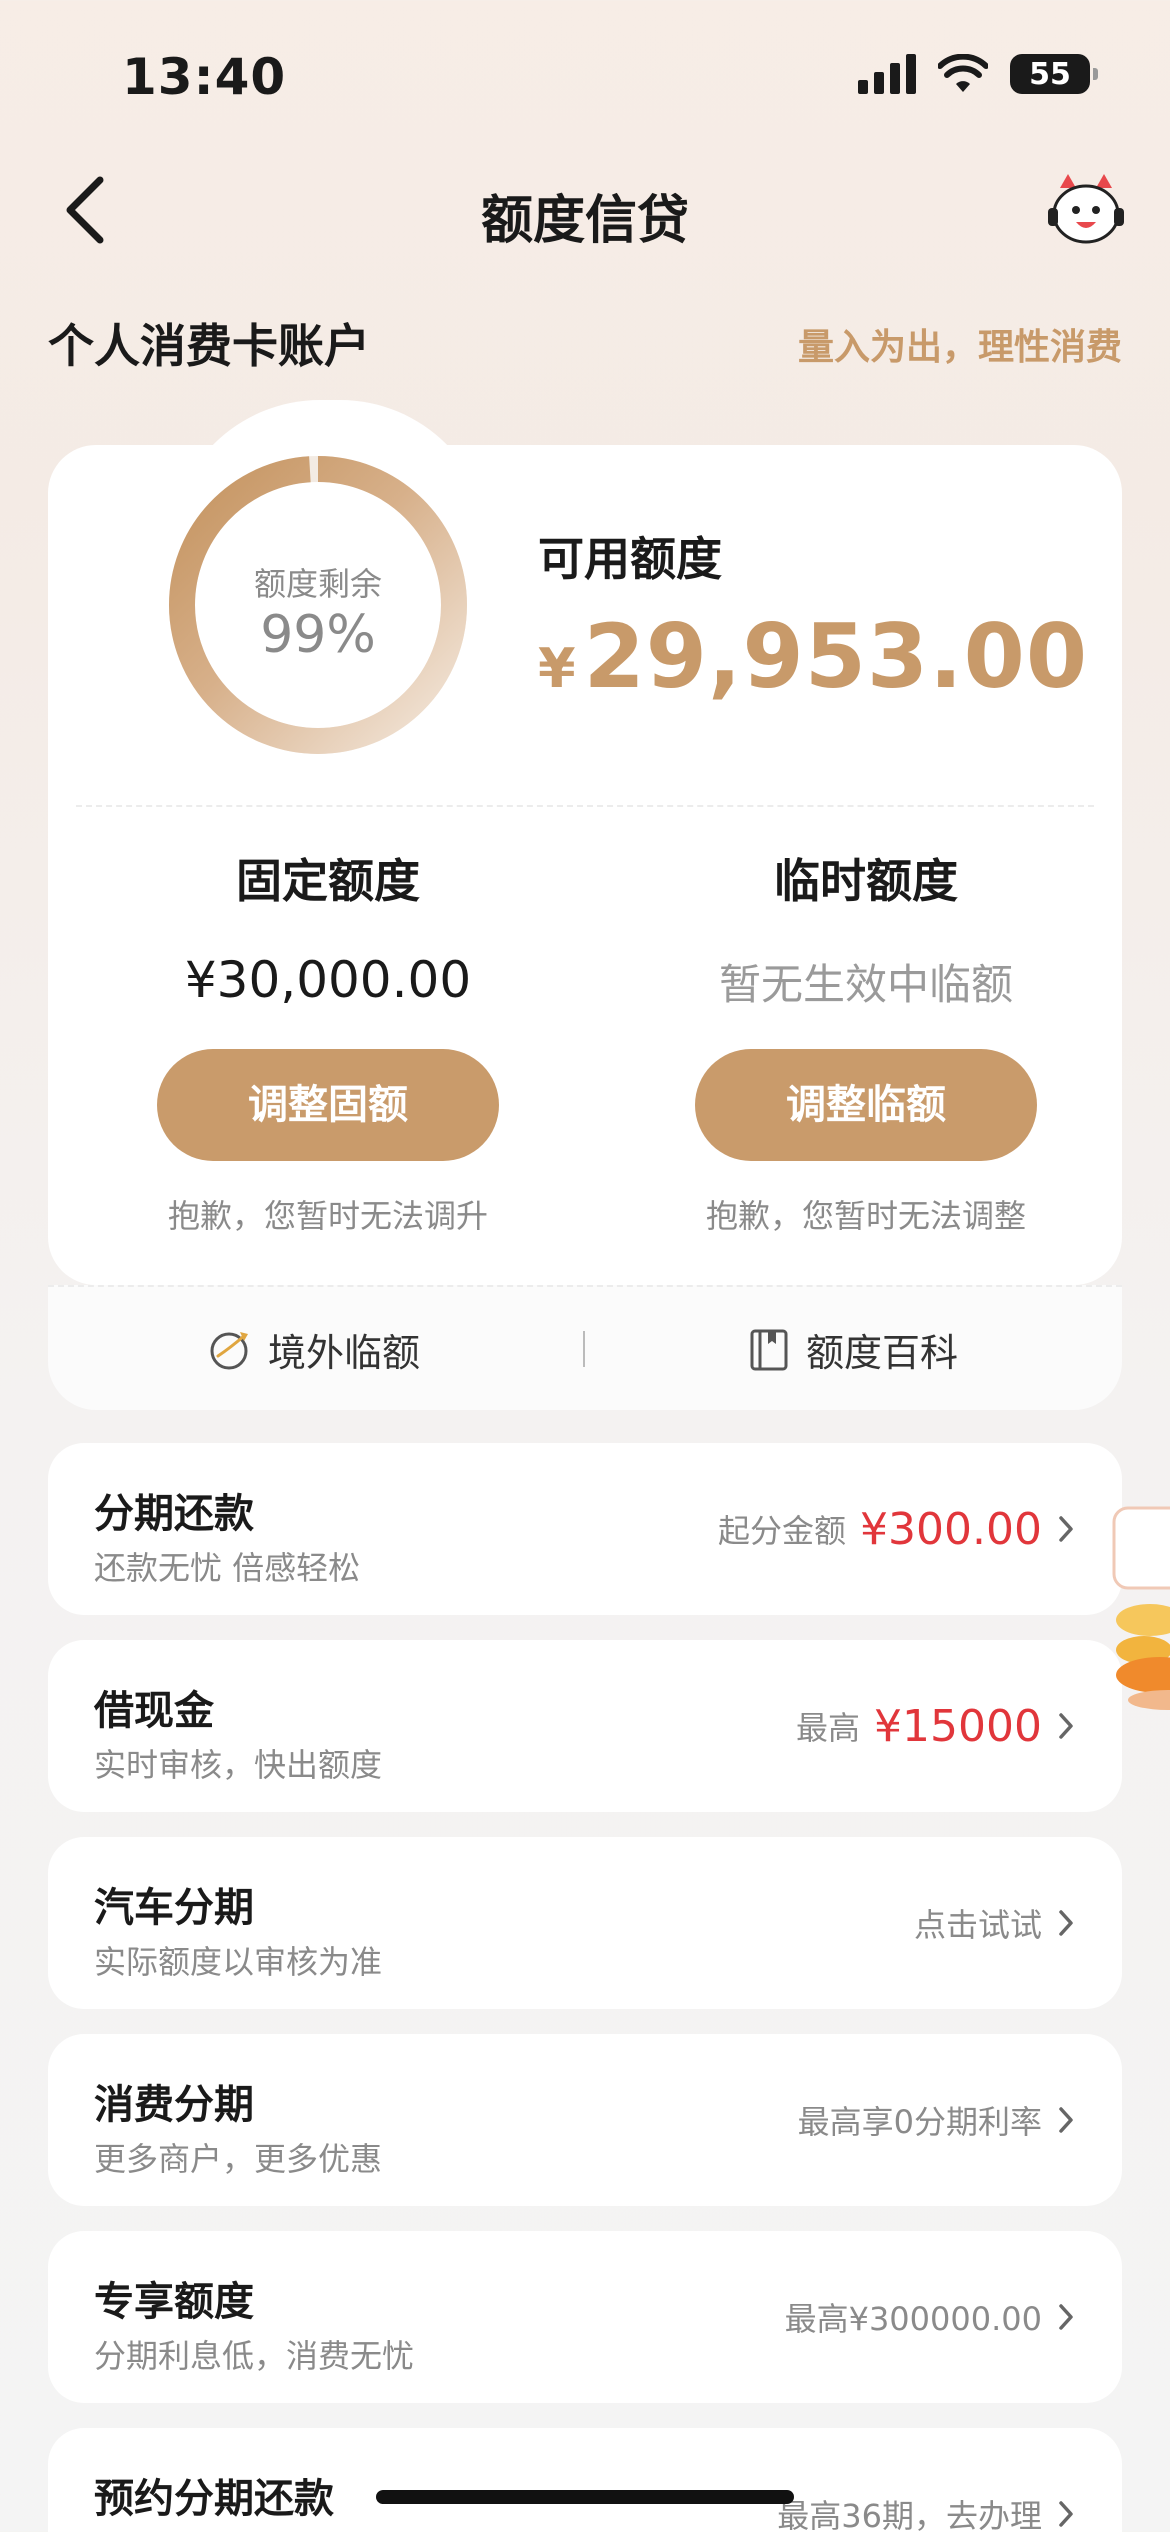 The width and height of the screenshot is (1170, 2532). What do you see at coordinates (585, 1726) in the screenshot?
I see `cash-loan-row: 借现金 实时审核，快出额度 最高 ¥15000` at bounding box center [585, 1726].